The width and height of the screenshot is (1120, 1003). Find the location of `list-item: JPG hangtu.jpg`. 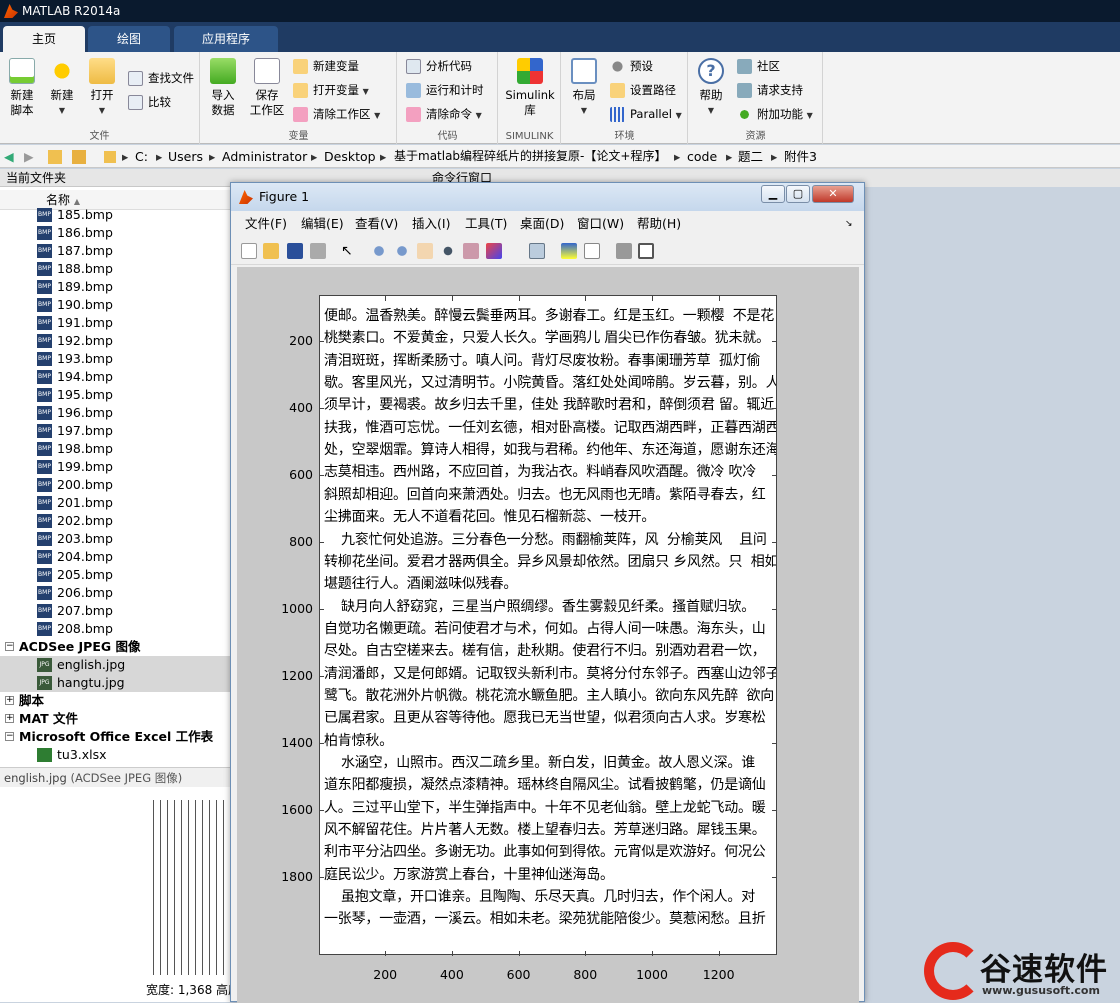

list-item: JPG hangtu.jpg is located at coordinates (116, 683).